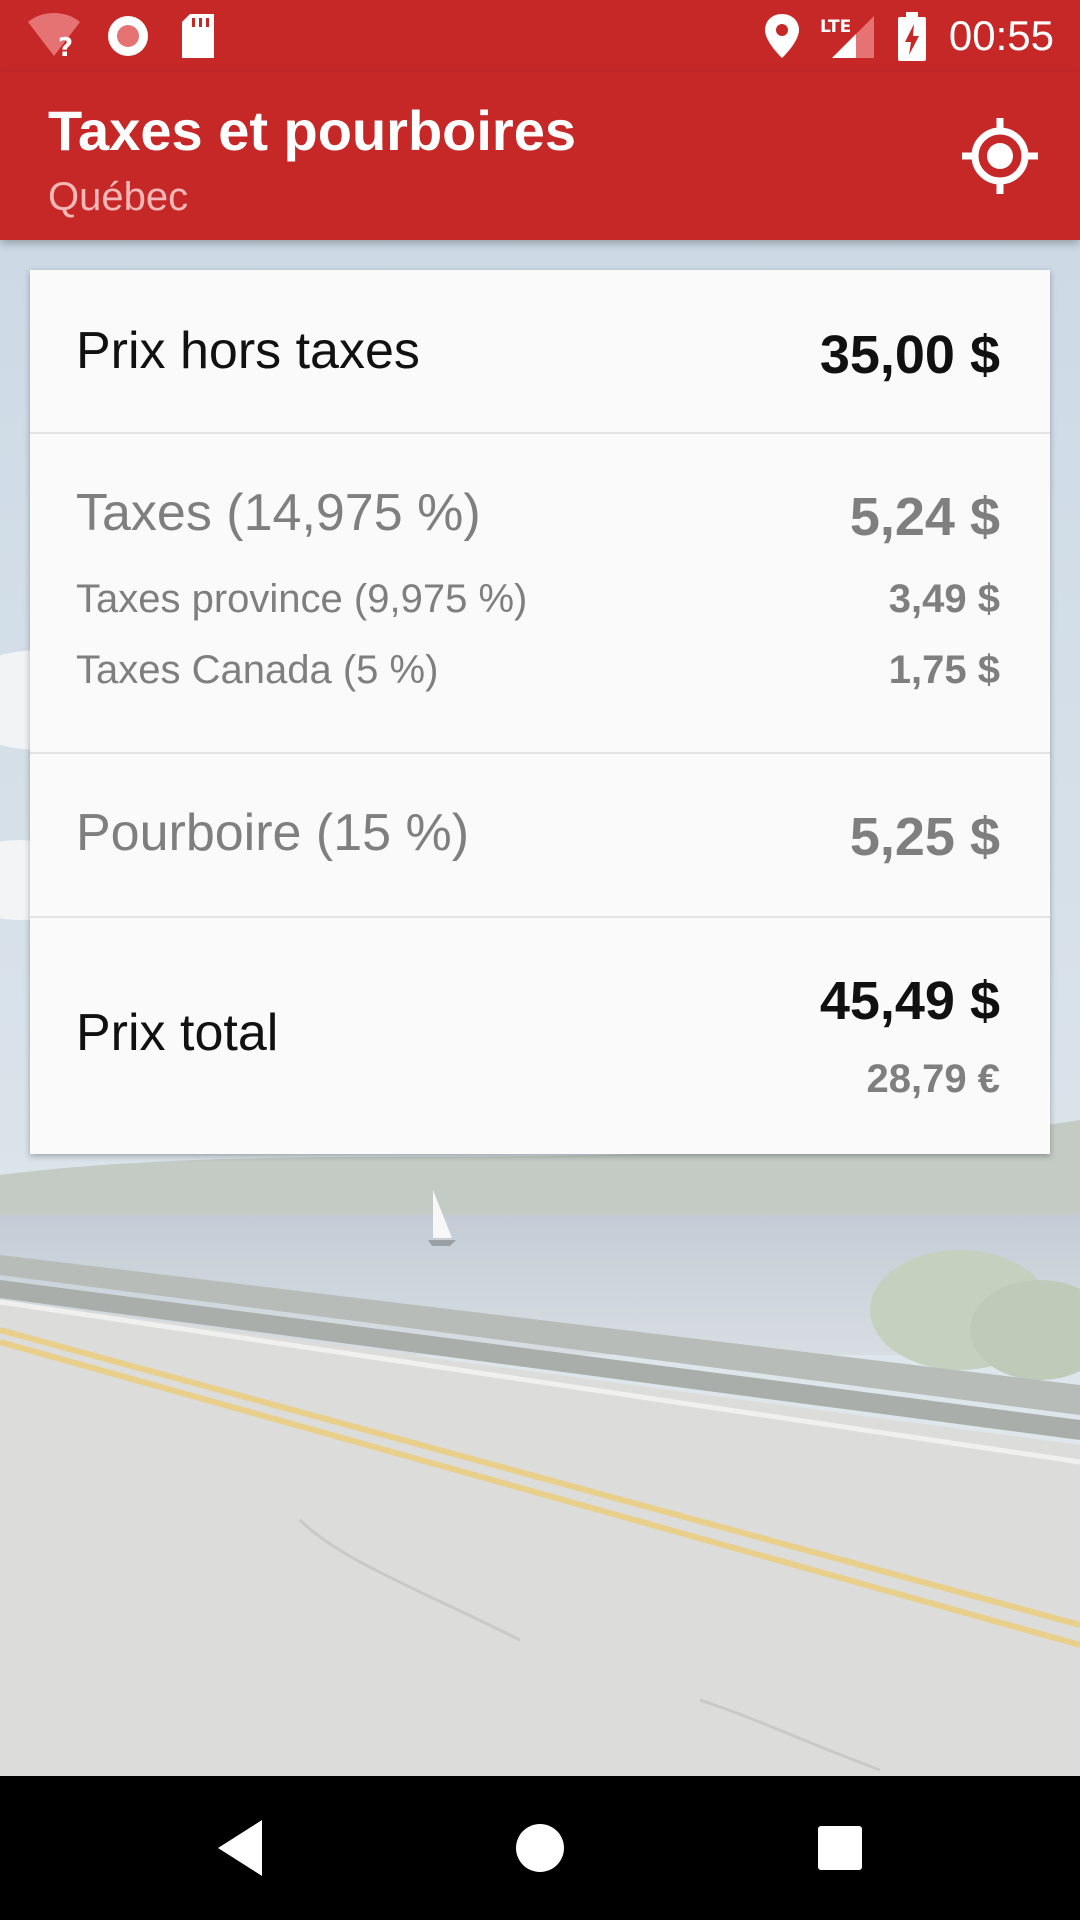  I want to click on status-bar: ? LTE 00:55, so click(540, 36).